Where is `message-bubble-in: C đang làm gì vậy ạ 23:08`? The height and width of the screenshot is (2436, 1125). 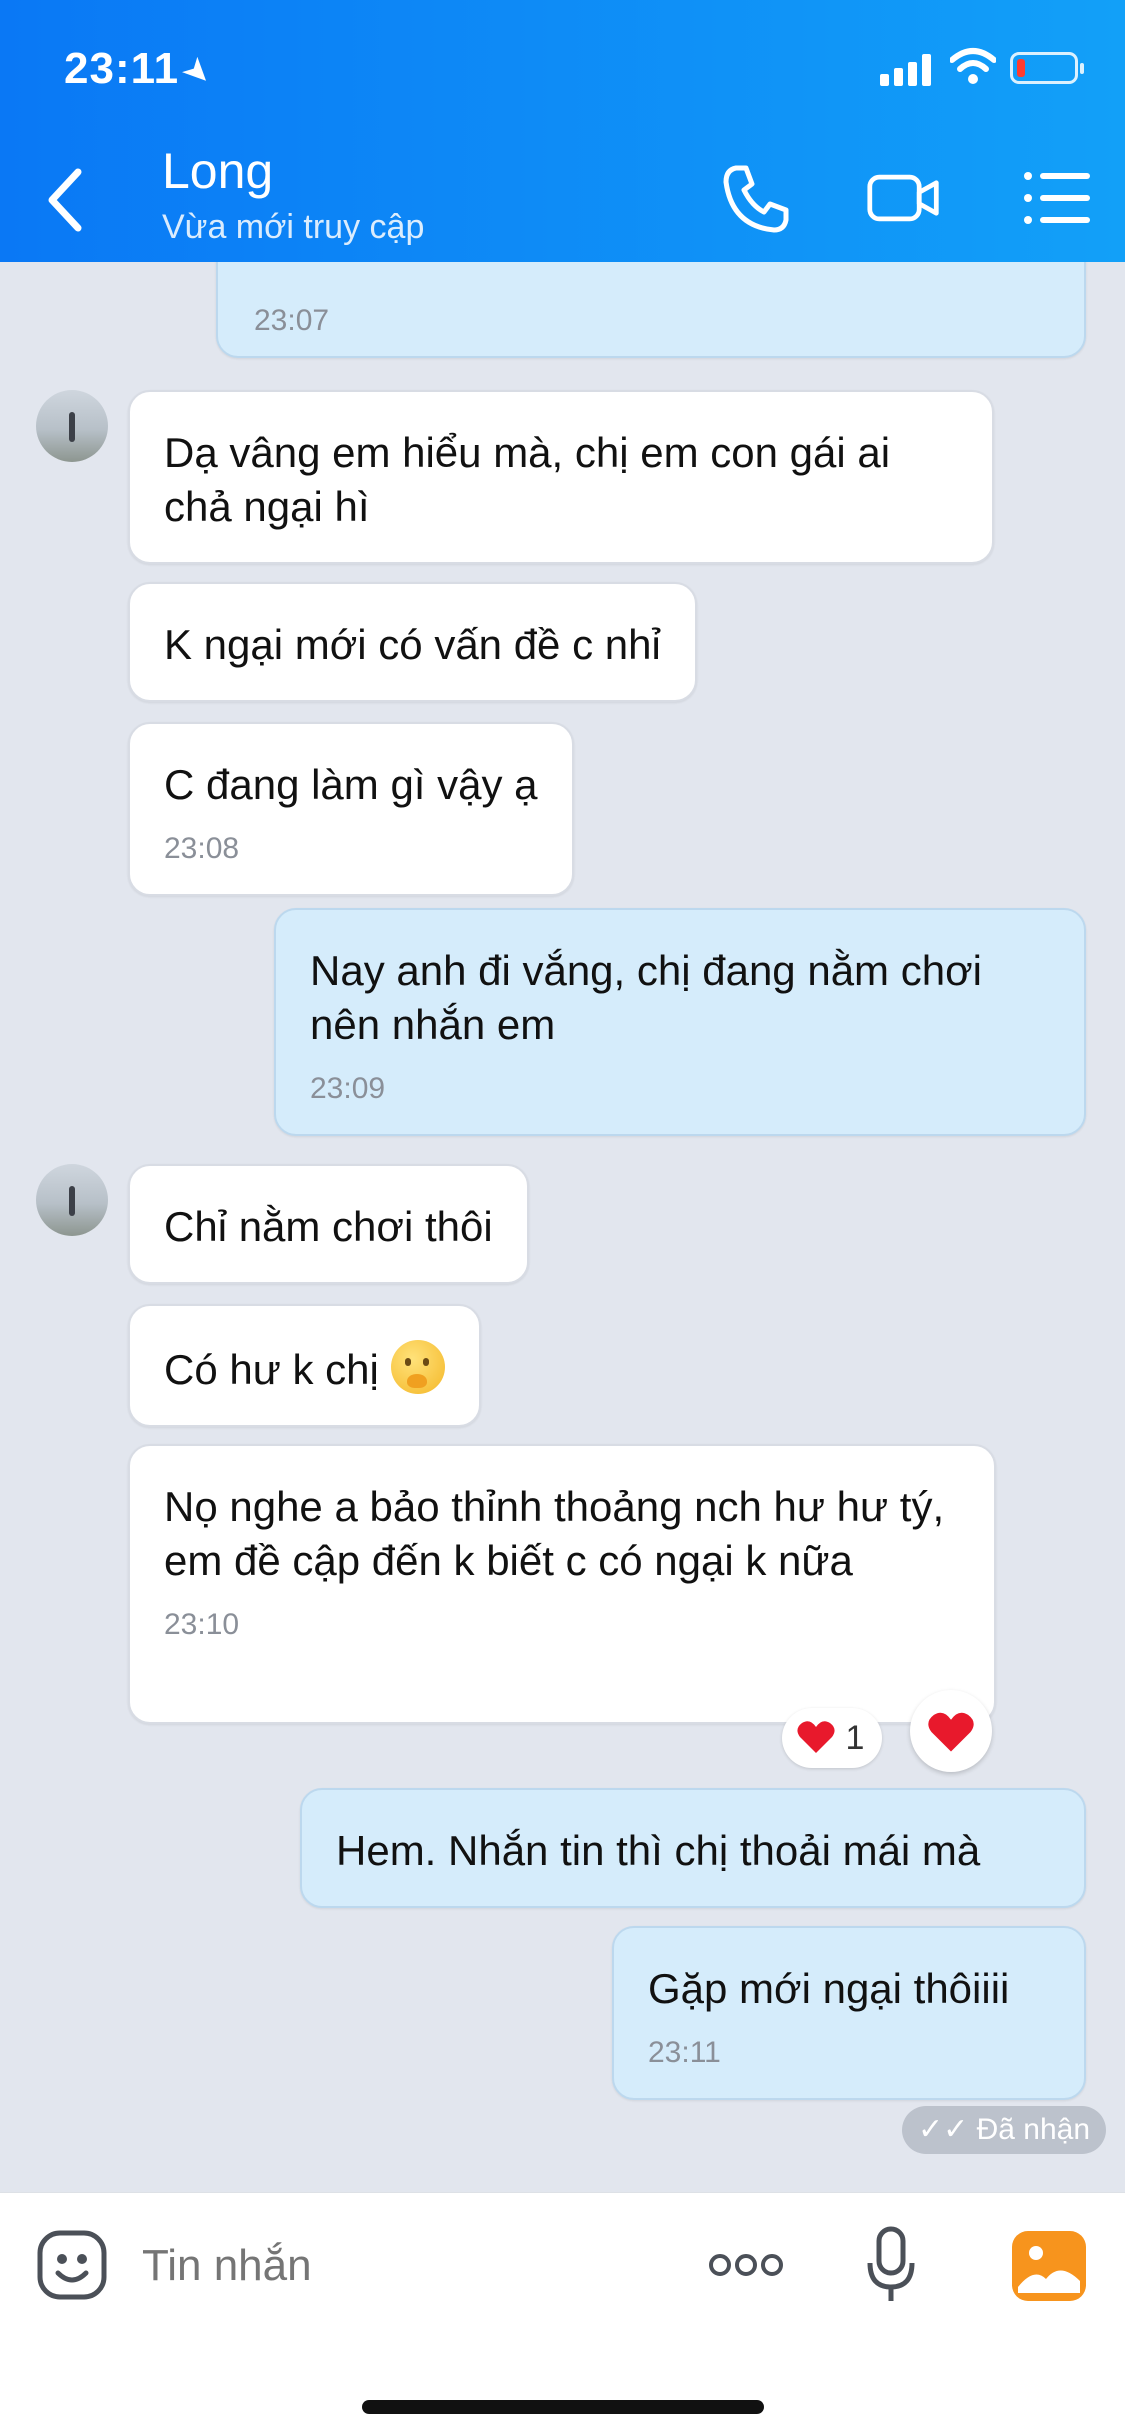 message-bubble-in: C đang làm gì vậy ạ 23:08 is located at coordinates (351, 809).